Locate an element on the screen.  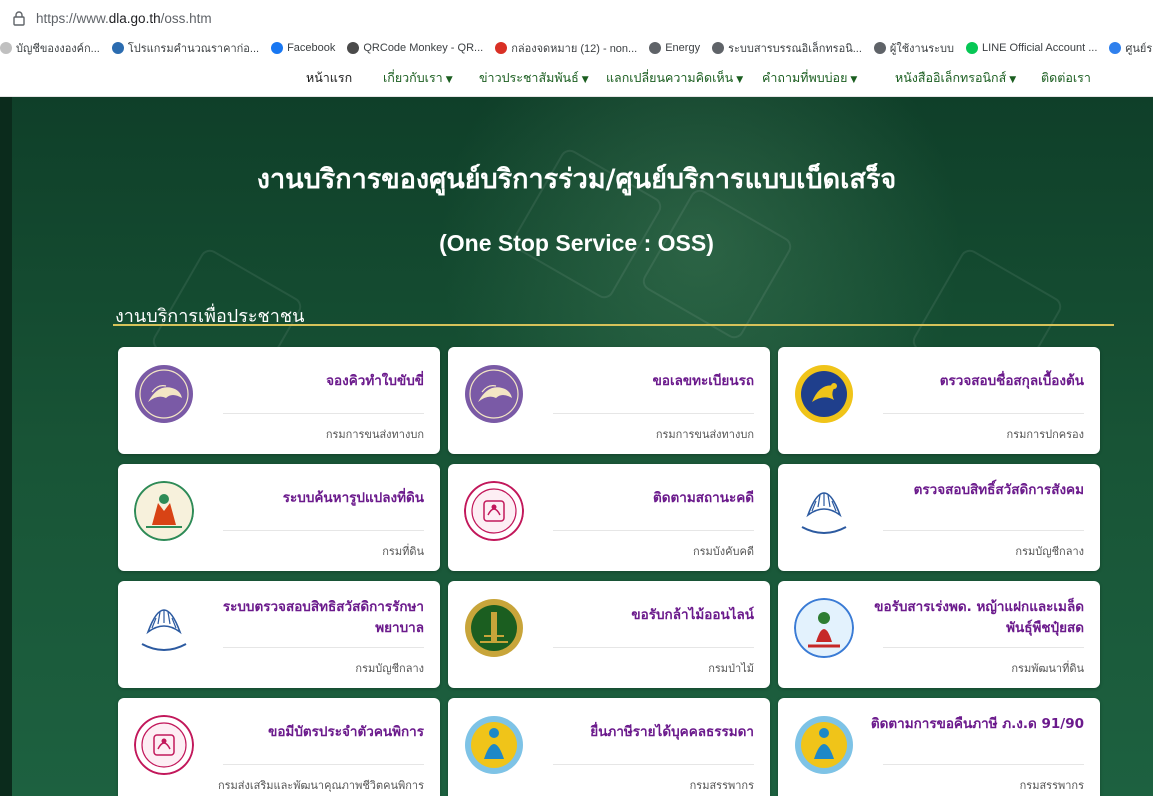
service-name: ติดตามการขอคืนภาษี ภ.ง.ด 91/90 is located at coordinates (977, 724).